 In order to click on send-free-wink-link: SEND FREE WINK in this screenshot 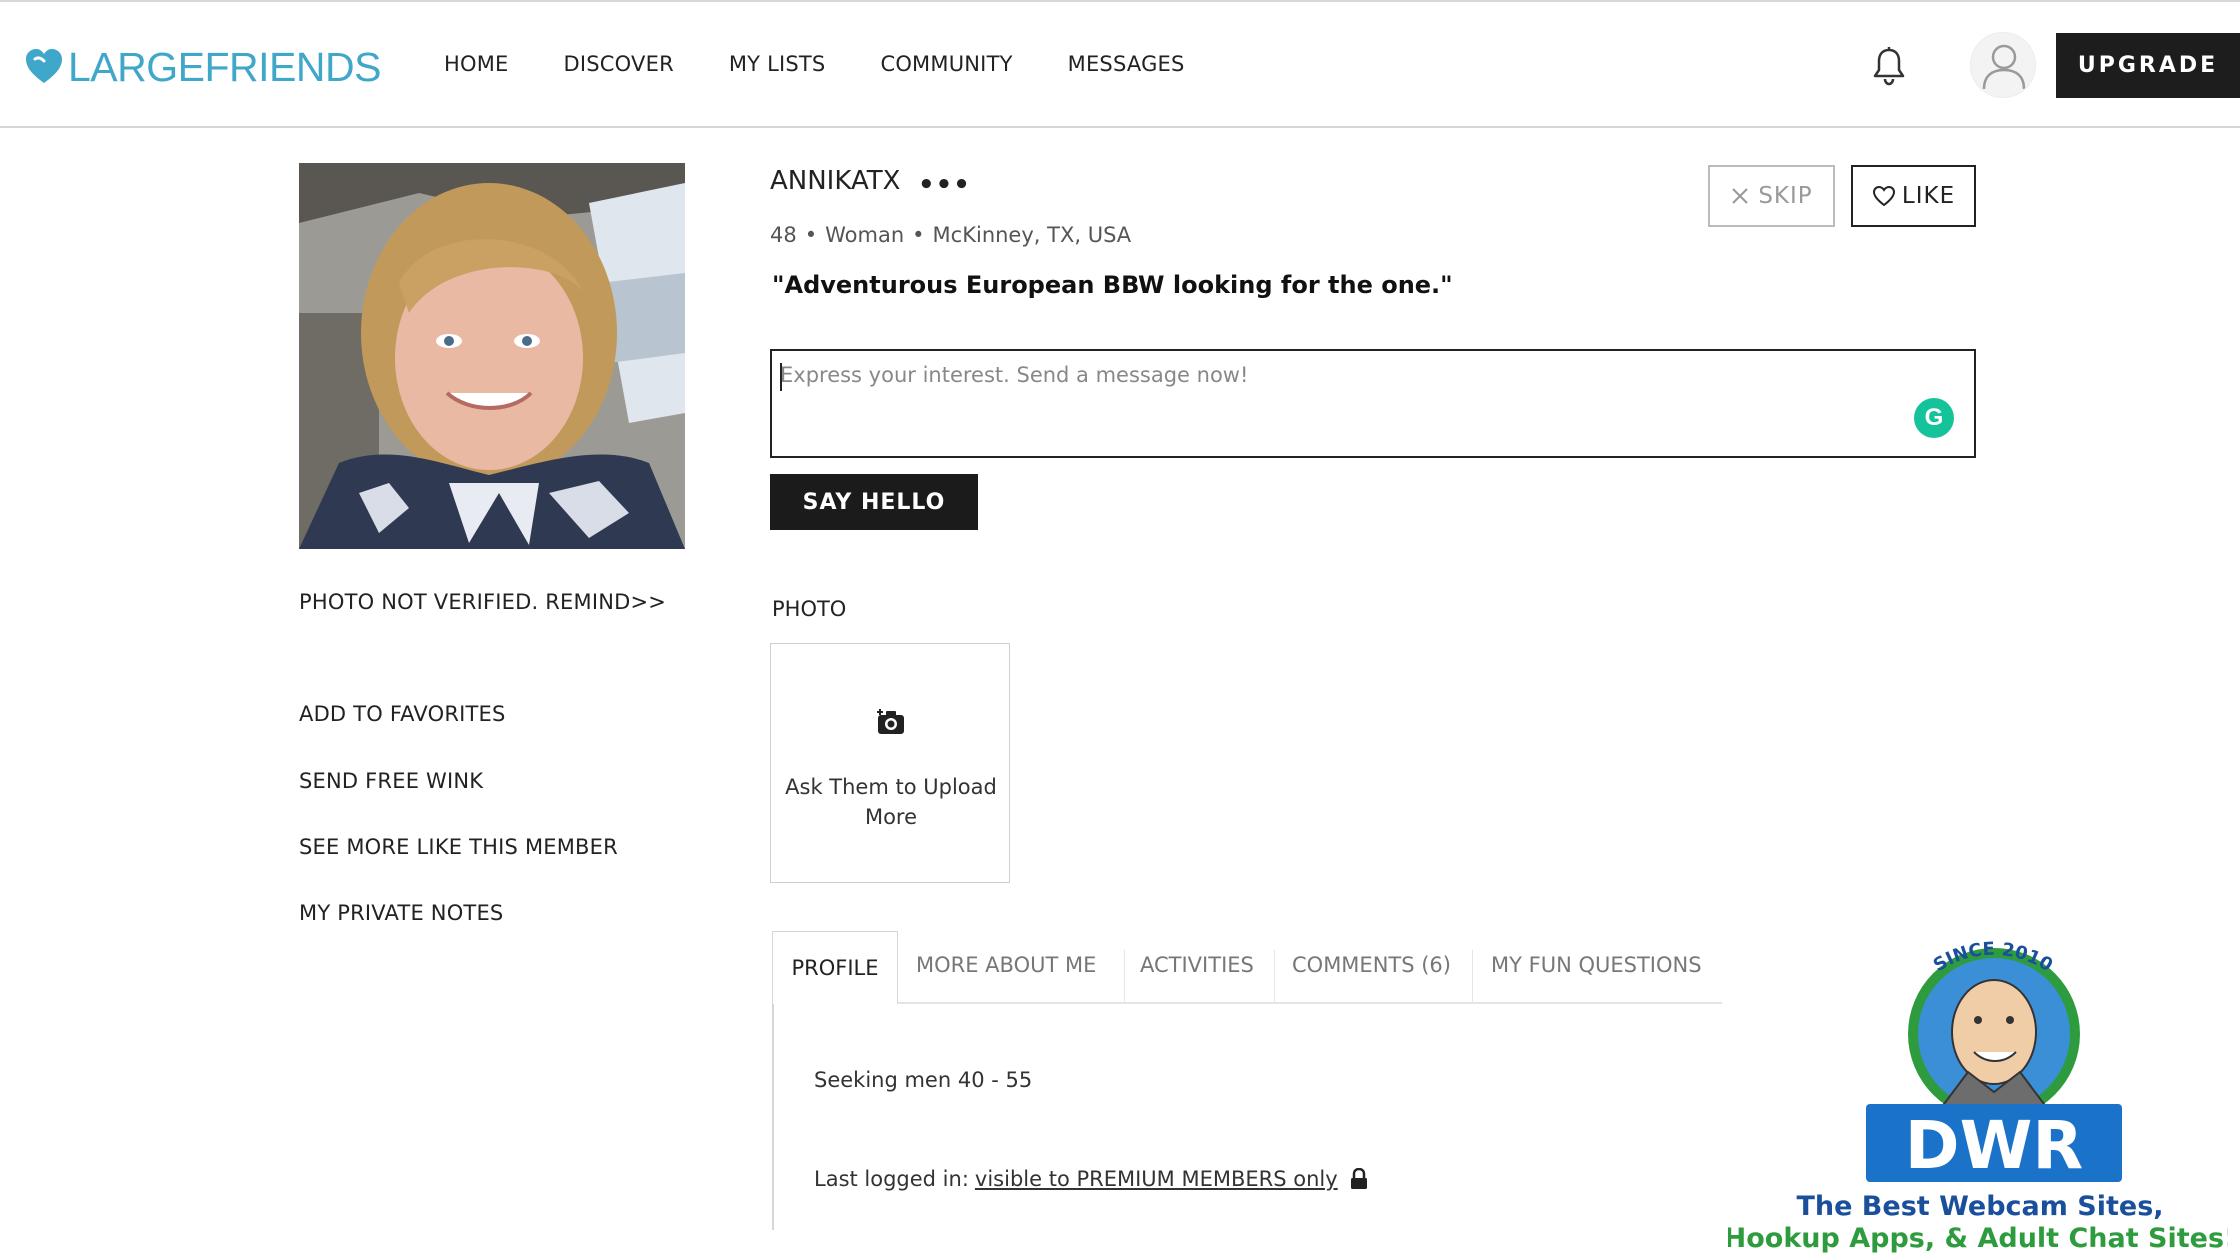, I will do `click(391, 781)`.